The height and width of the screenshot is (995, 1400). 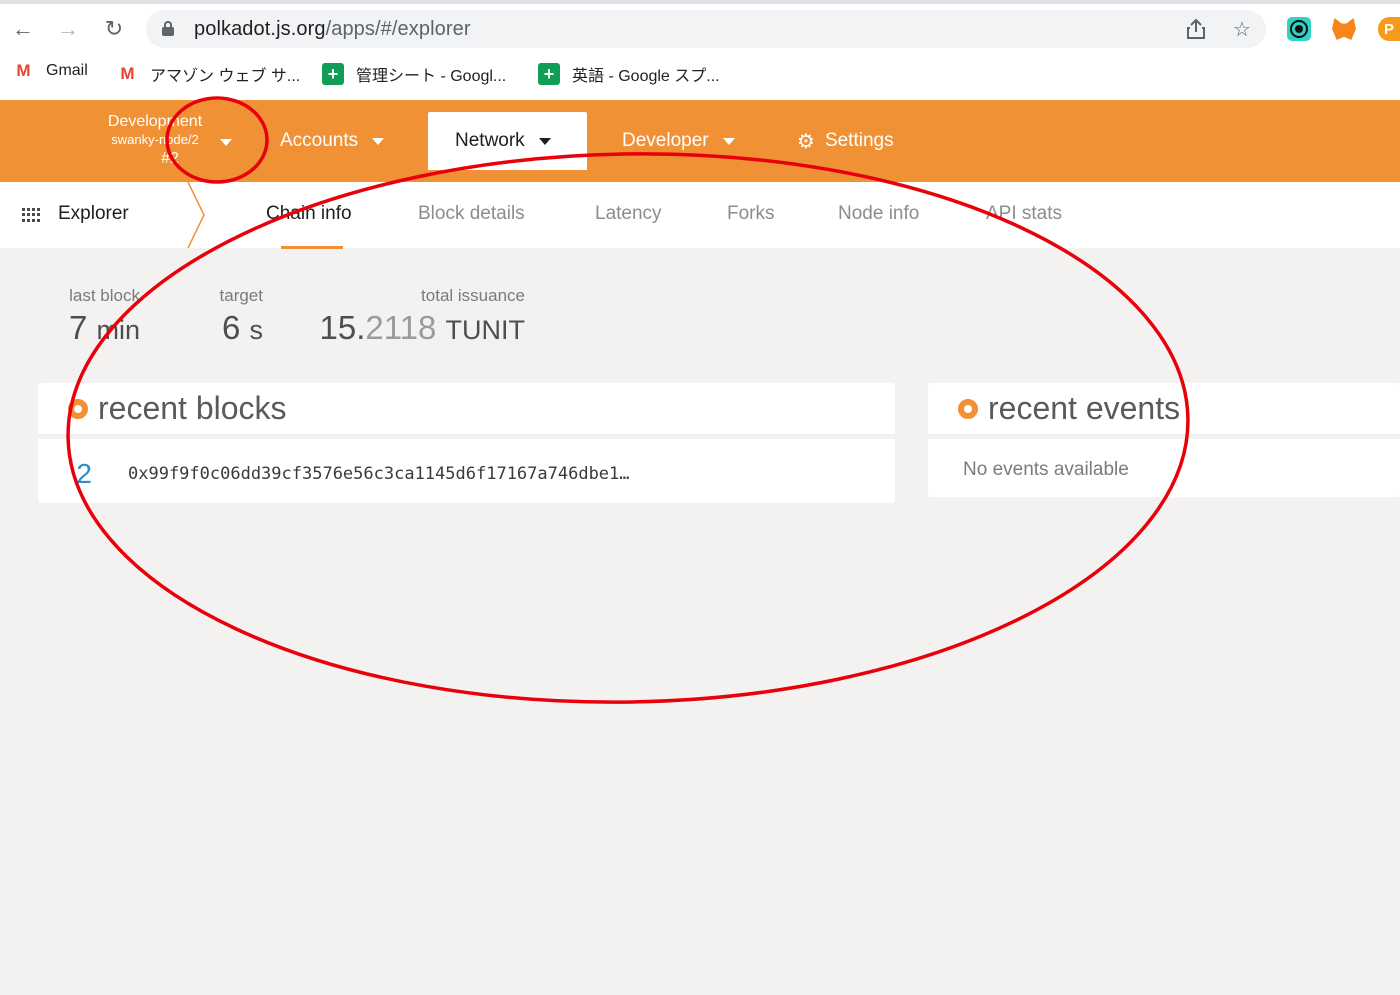 I want to click on node-name: swanky-node/2, so click(x=155, y=139).